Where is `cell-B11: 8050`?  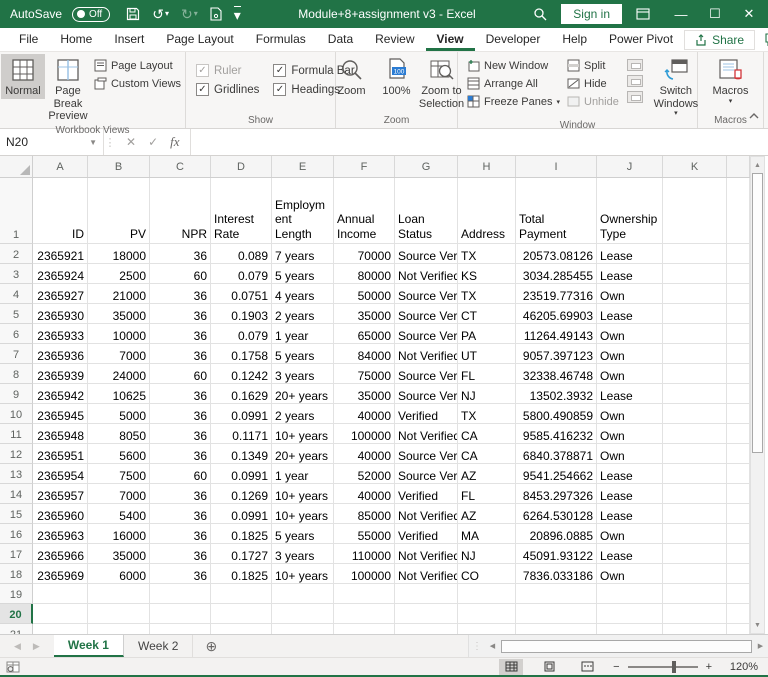 cell-B11: 8050 is located at coordinates (119, 434).